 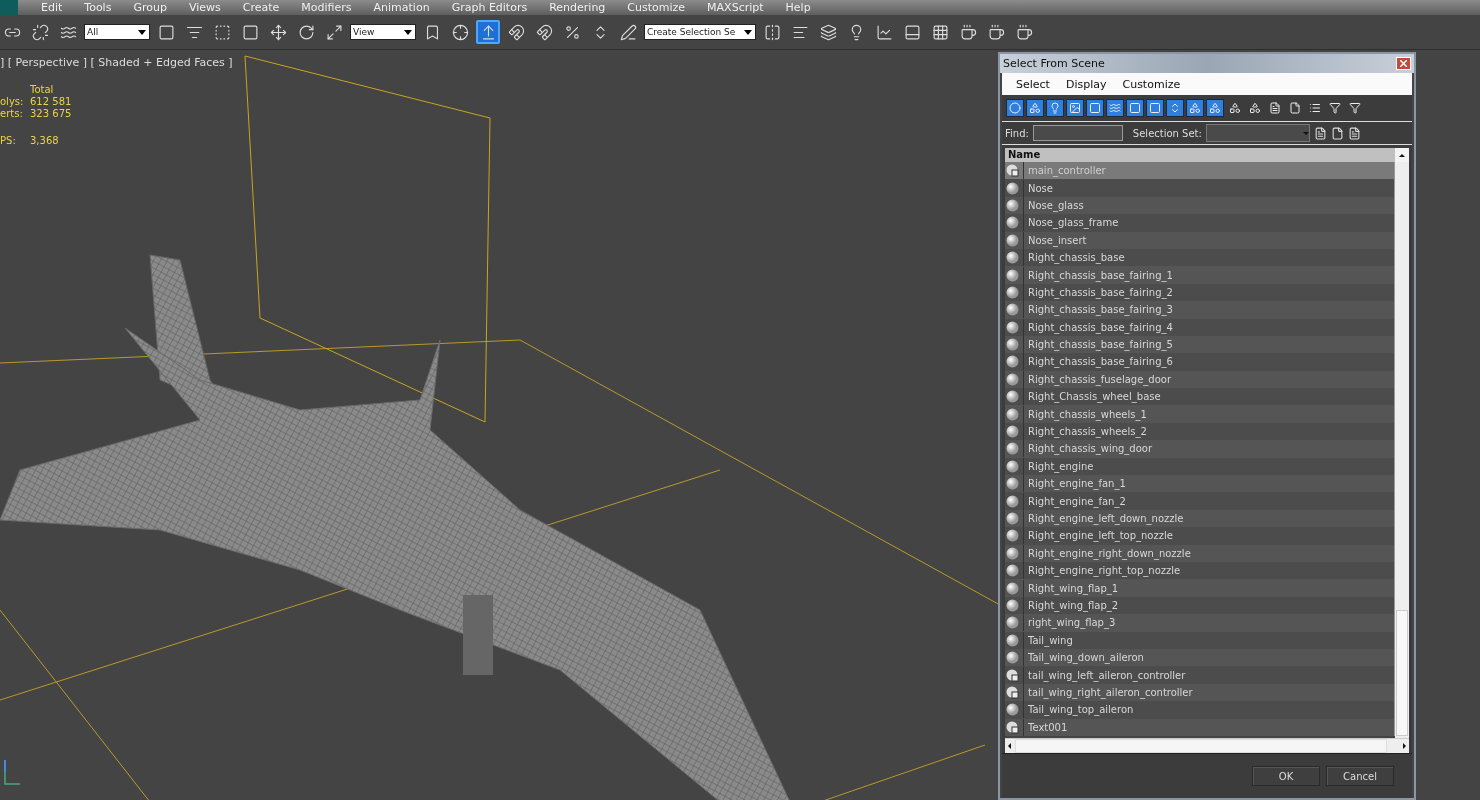 I want to click on list-row: Right_chassis_wing_door, so click(x=1200, y=449).